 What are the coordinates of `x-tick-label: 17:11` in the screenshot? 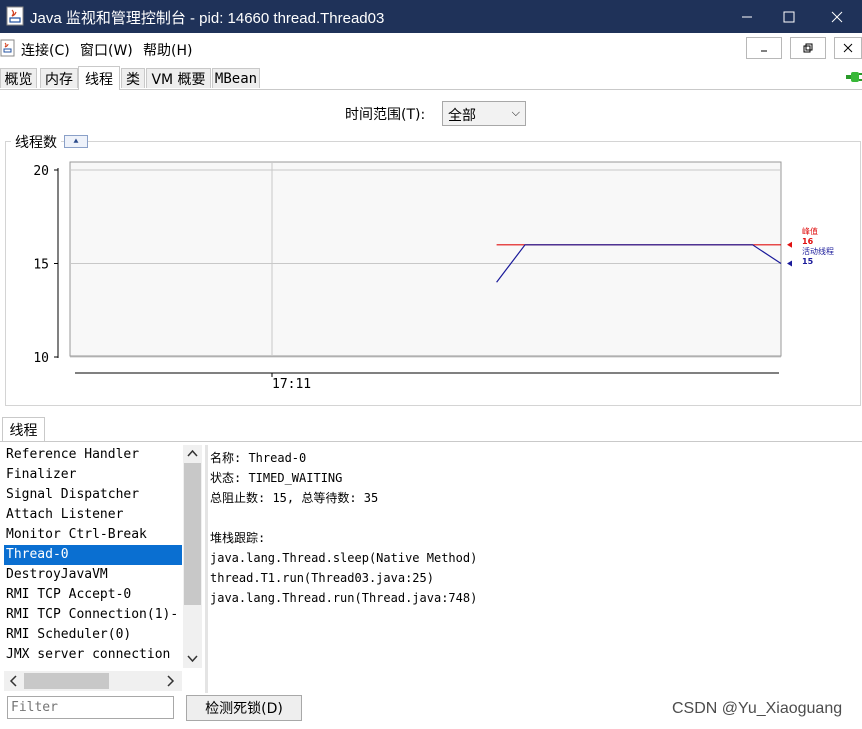 It's located at (291, 384).